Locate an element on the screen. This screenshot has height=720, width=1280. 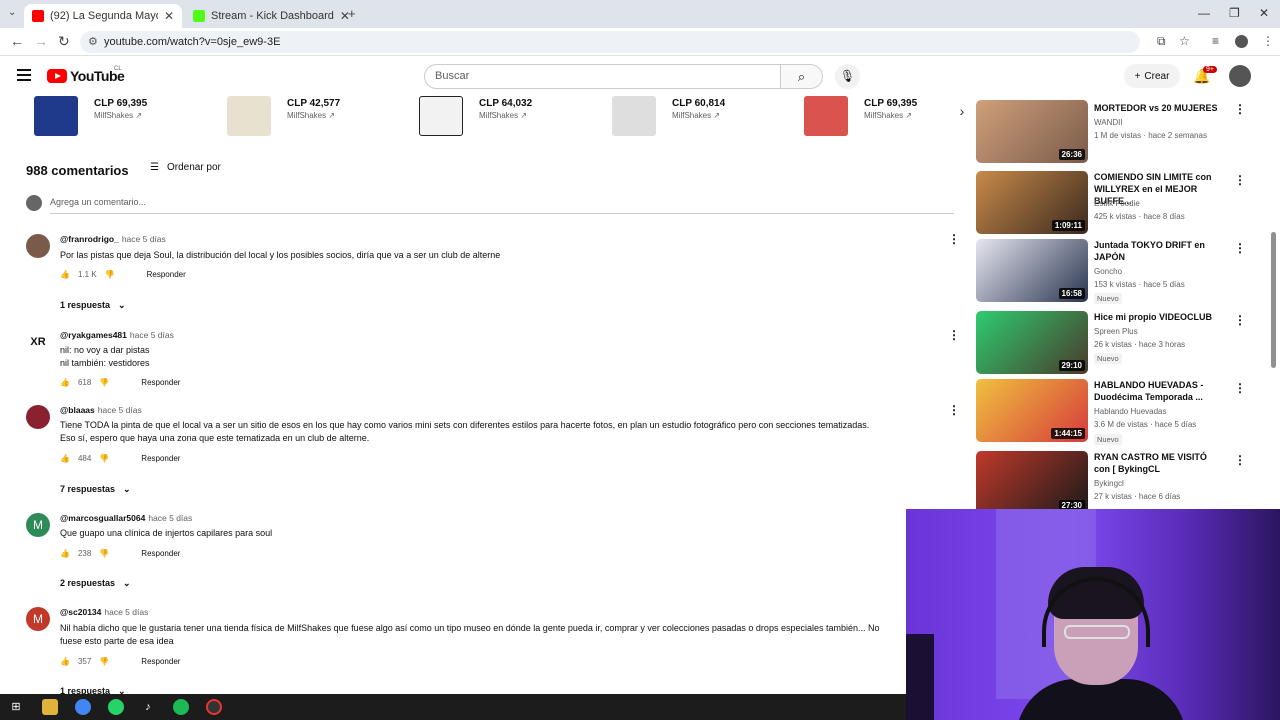
video-thumbnail: 26:36 is located at coordinates (1032, 131).